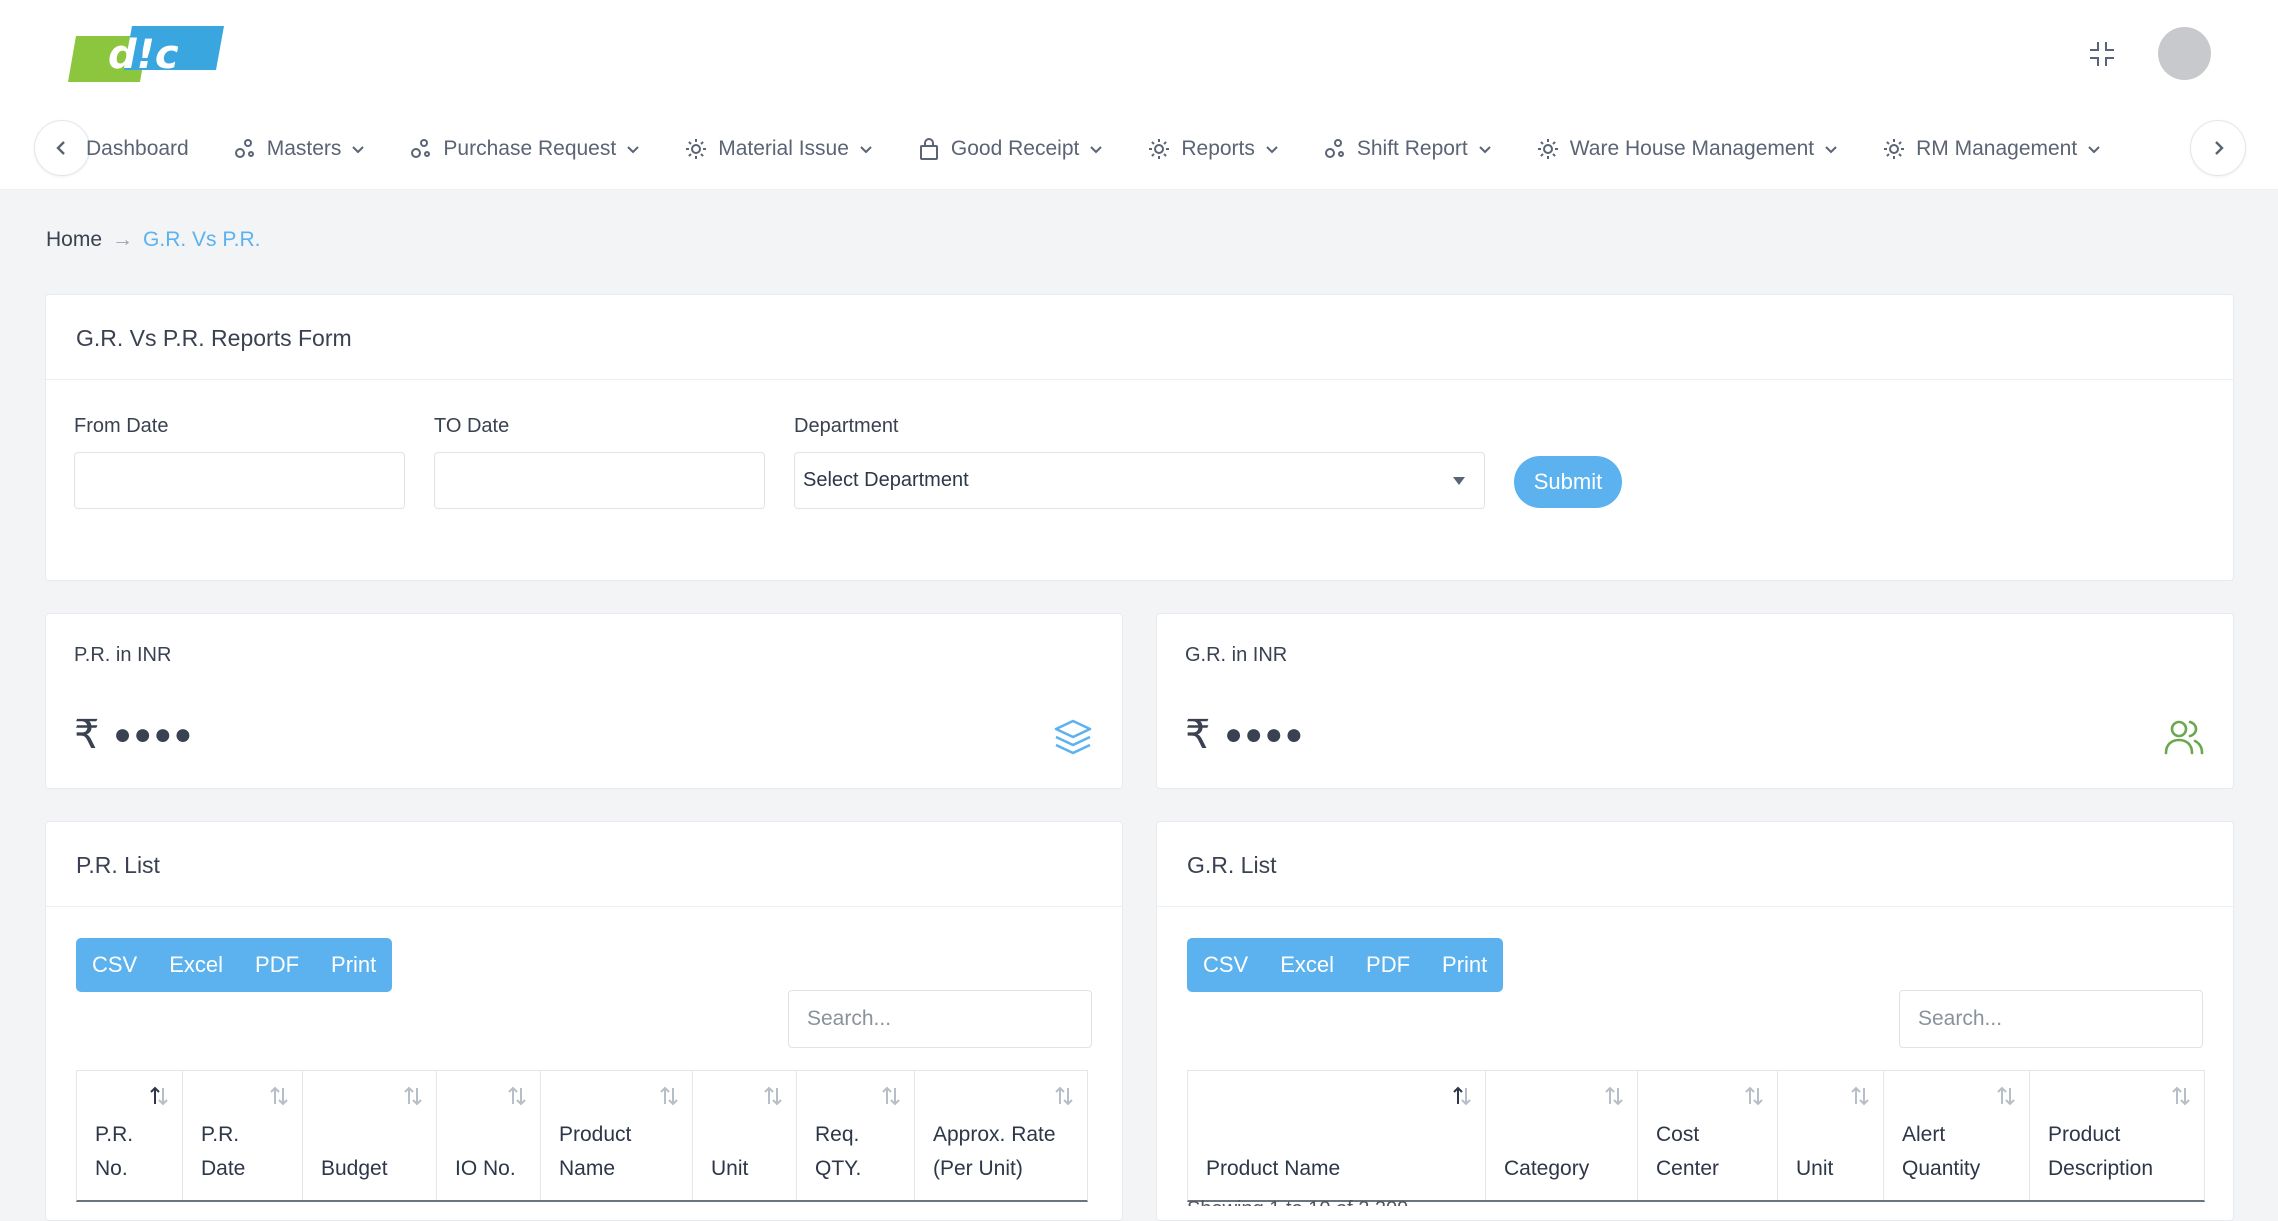 This screenshot has height=1221, width=2278. Describe the element at coordinates (1139, 480) in the screenshot. I see `department-select: Select Department` at that location.